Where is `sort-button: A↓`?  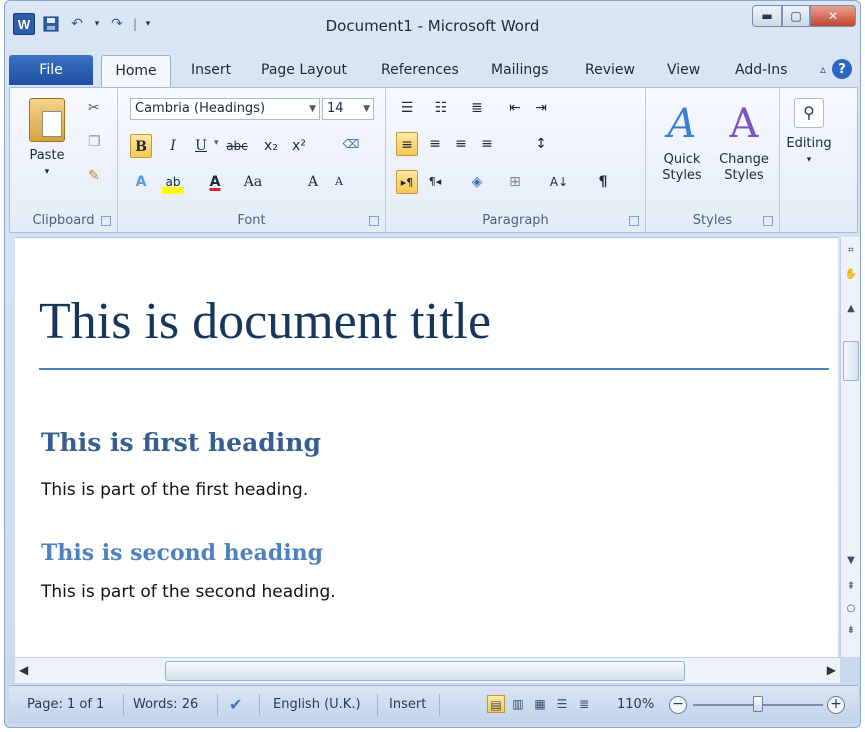
sort-button: A↓ is located at coordinates (559, 182).